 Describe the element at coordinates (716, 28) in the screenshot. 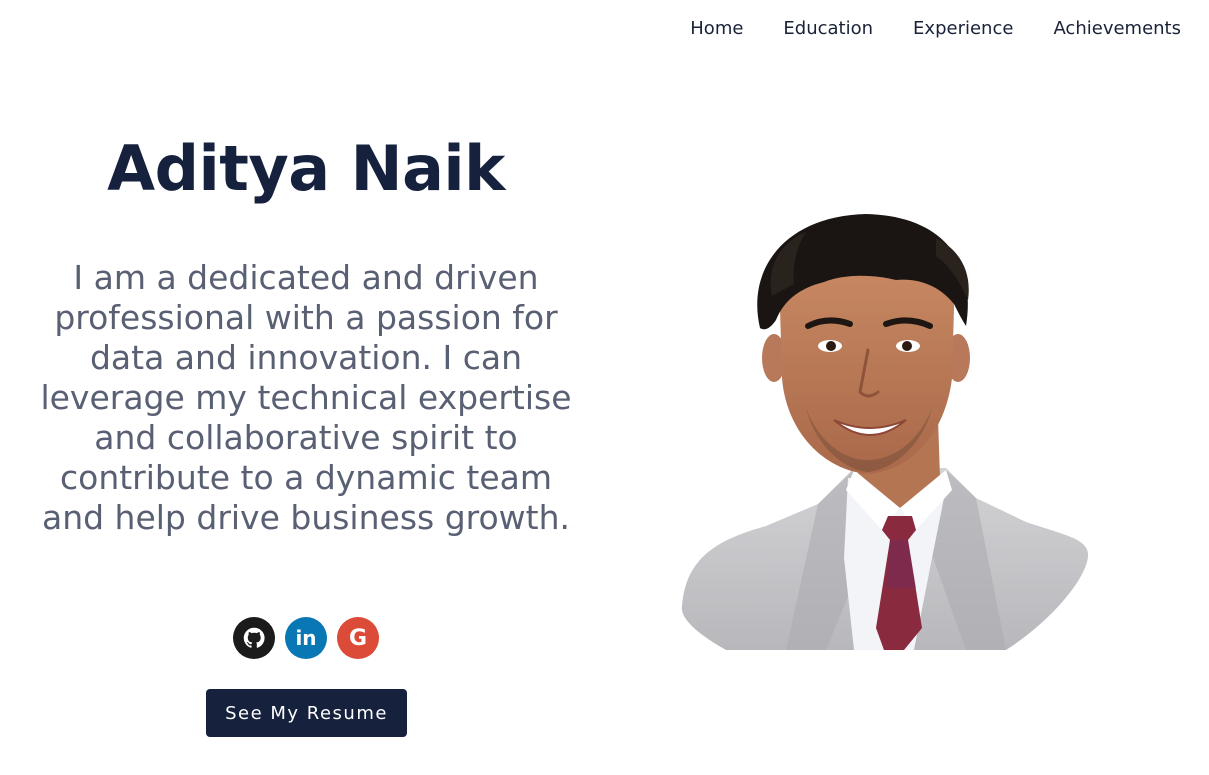

I see `nav-link-home: Home` at that location.